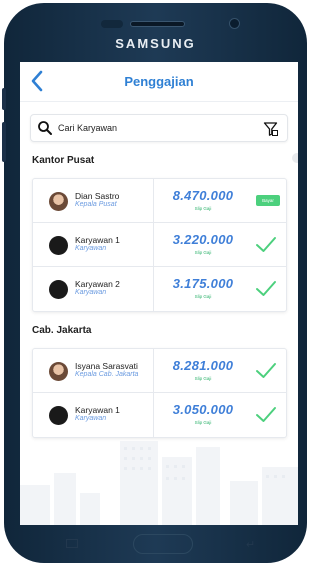  I want to click on search-bar: Cari Karyawan, so click(159, 128).